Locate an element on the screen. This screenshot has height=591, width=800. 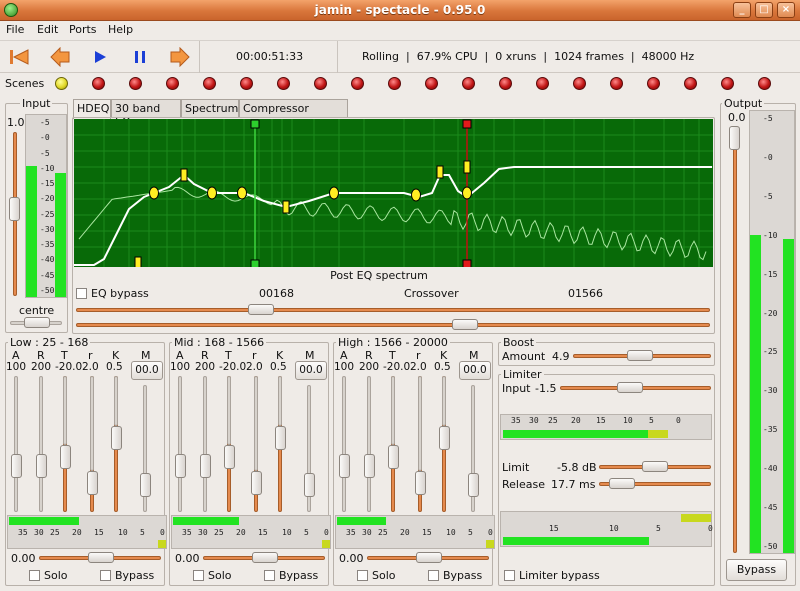
low-crossover-slider is located at coordinates (261, 309).